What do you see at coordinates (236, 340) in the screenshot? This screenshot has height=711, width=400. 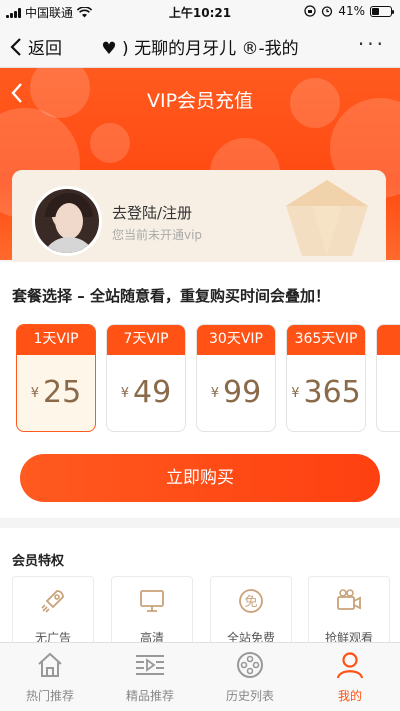 I see `package-tag: 30天VIP` at bounding box center [236, 340].